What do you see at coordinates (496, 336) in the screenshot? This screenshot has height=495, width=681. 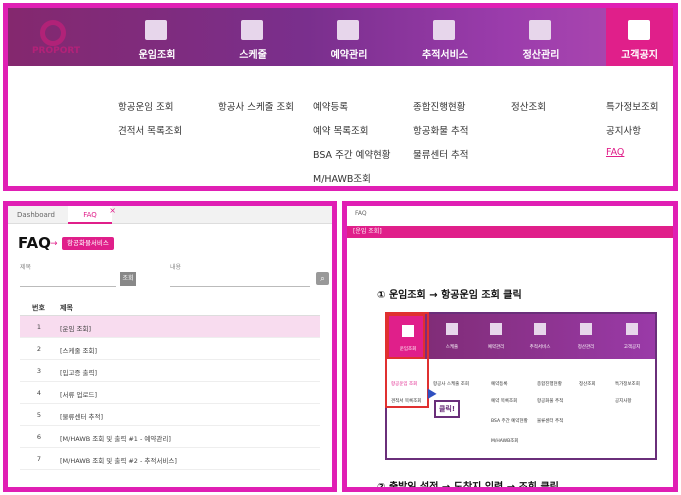 I see `mini-nav-booking: 예약관리` at bounding box center [496, 336].